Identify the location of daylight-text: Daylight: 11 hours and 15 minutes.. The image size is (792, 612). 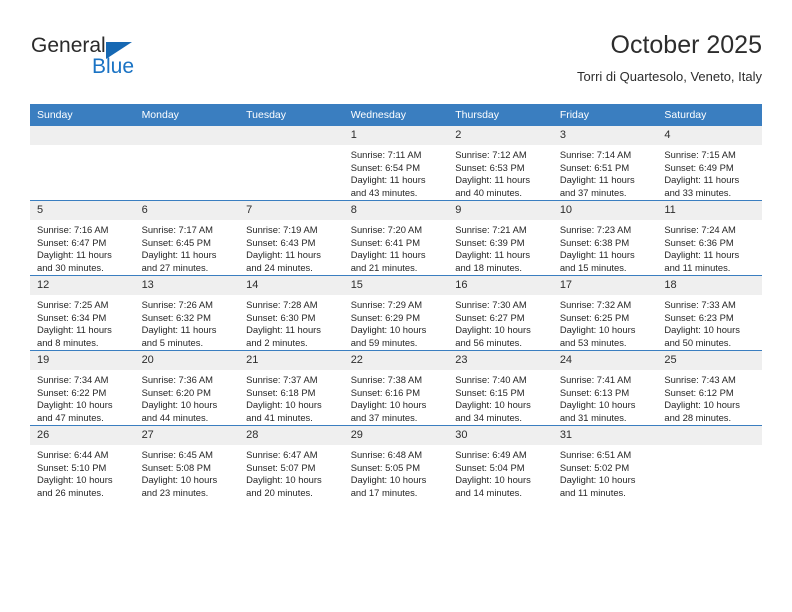
(597, 261).